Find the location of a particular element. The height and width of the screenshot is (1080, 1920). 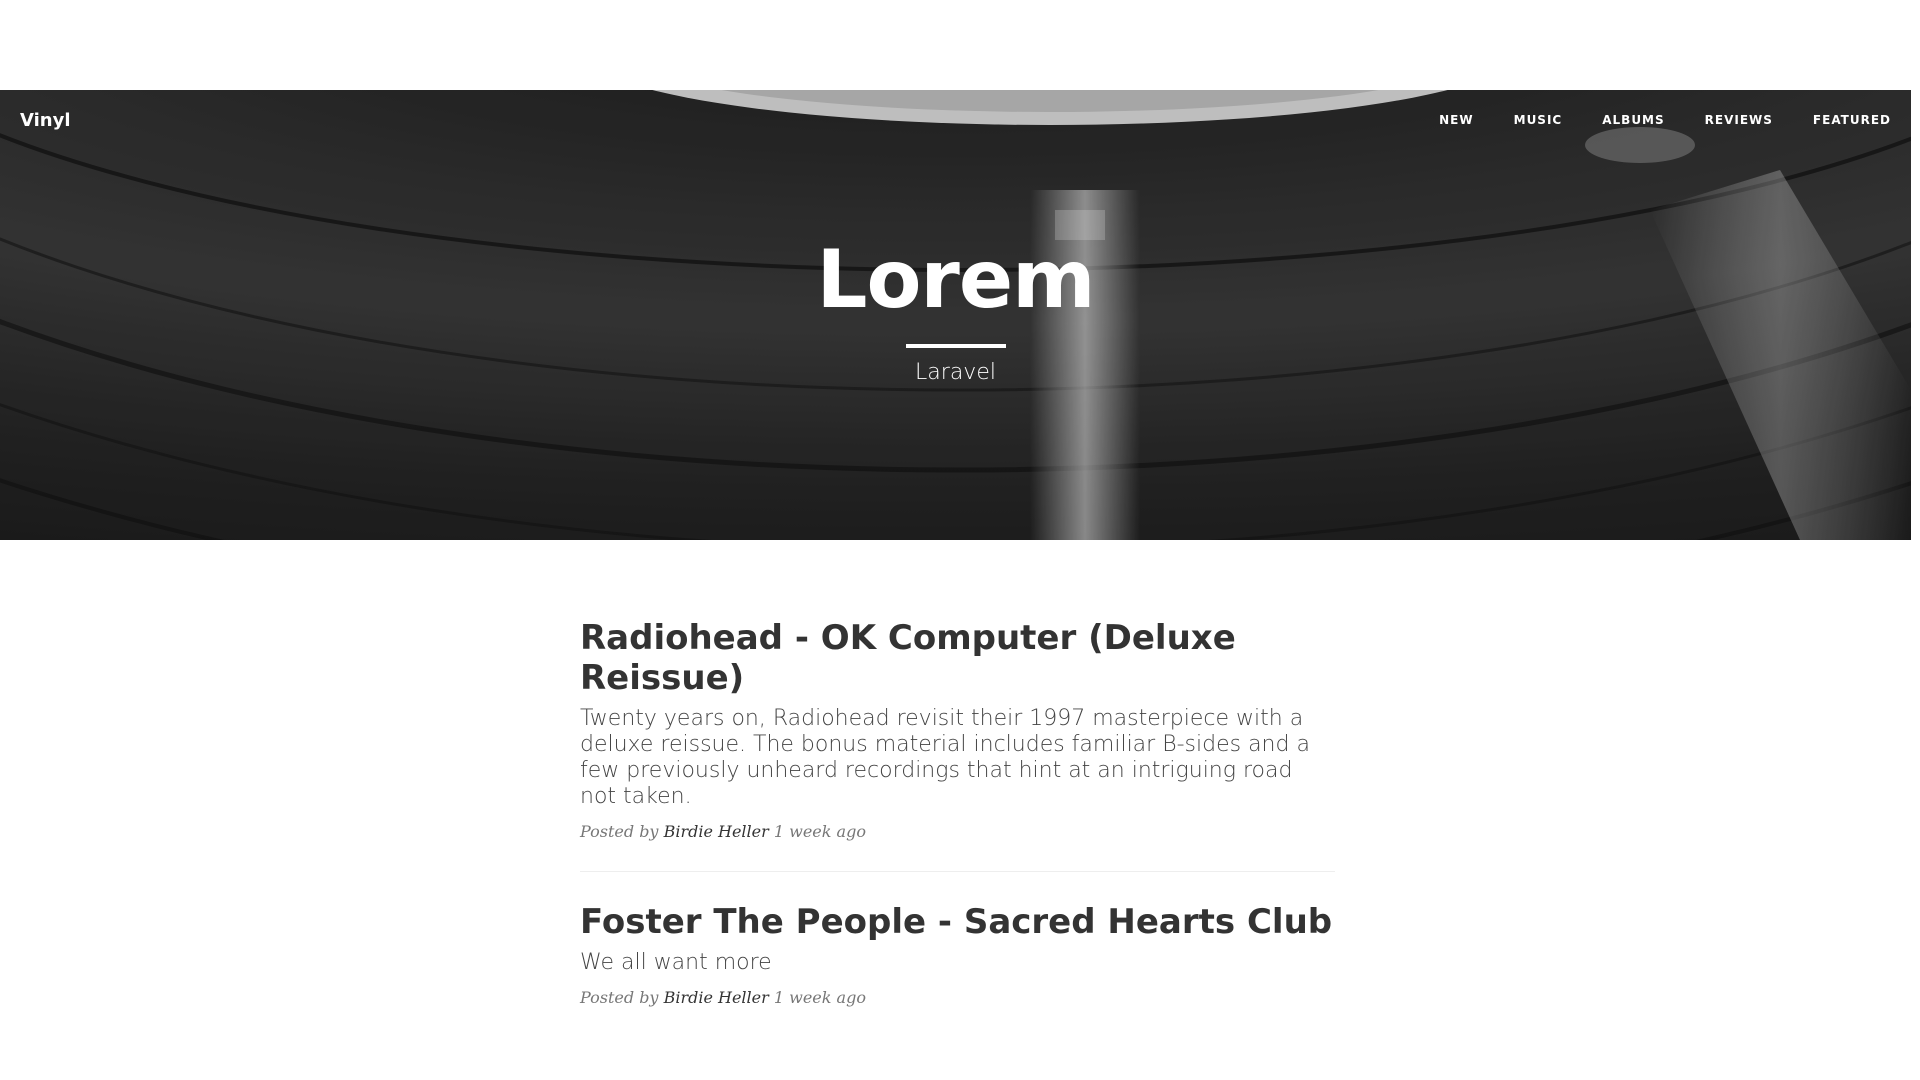

hero-subtitle: Laravel is located at coordinates (955, 372).